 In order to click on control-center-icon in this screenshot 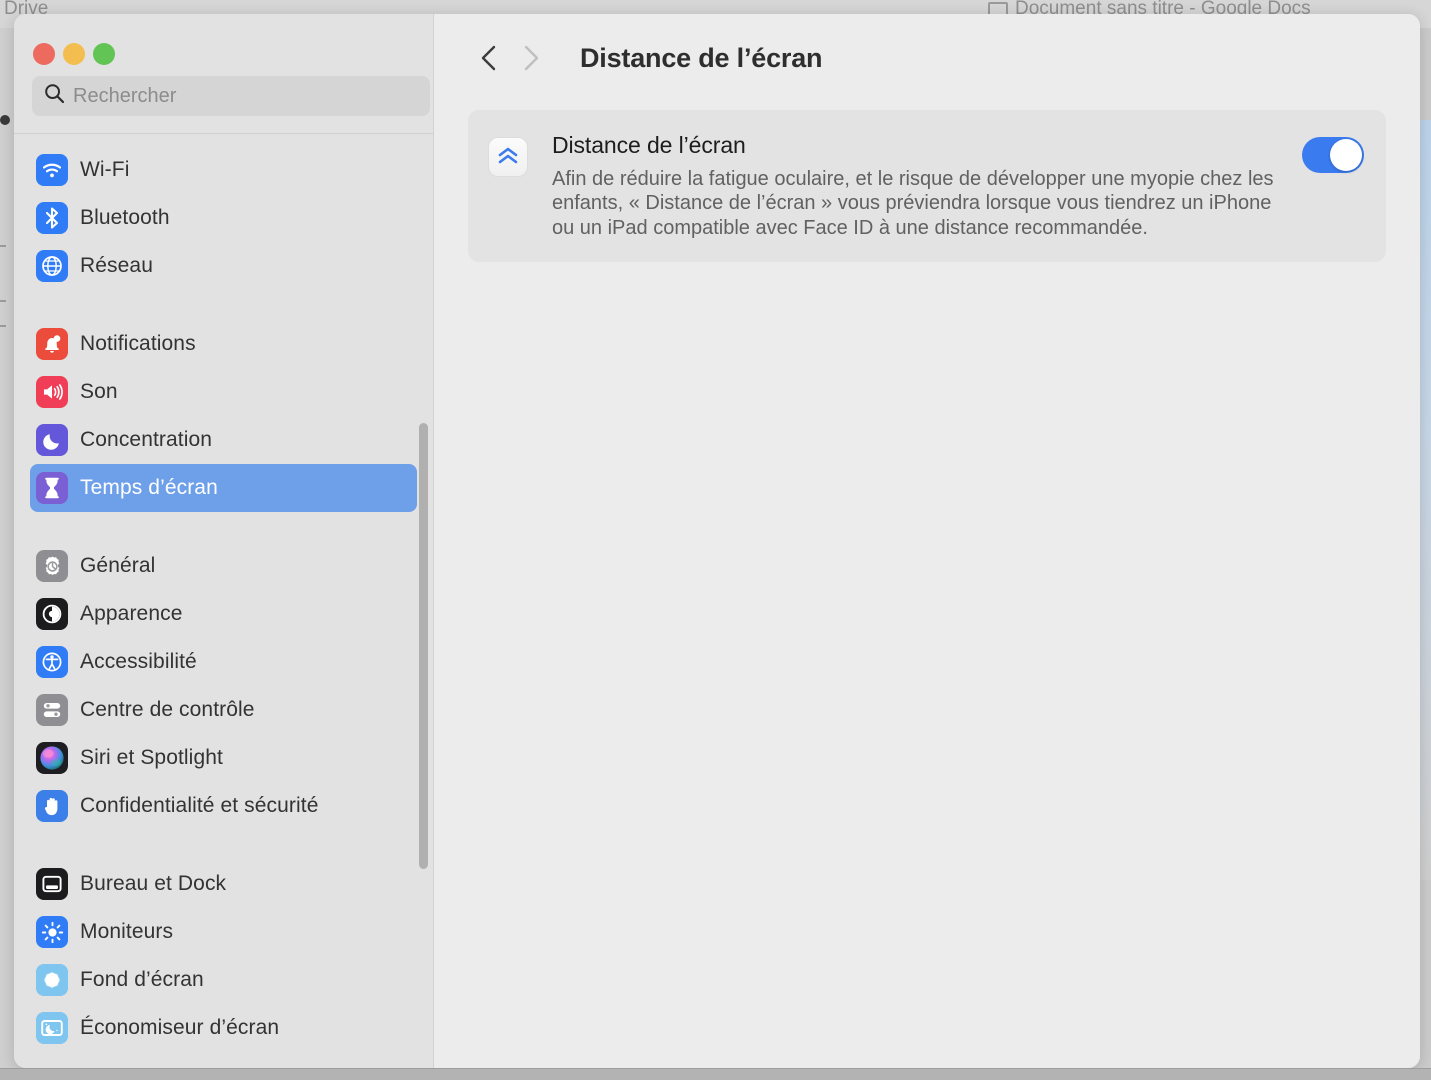, I will do `click(52, 710)`.